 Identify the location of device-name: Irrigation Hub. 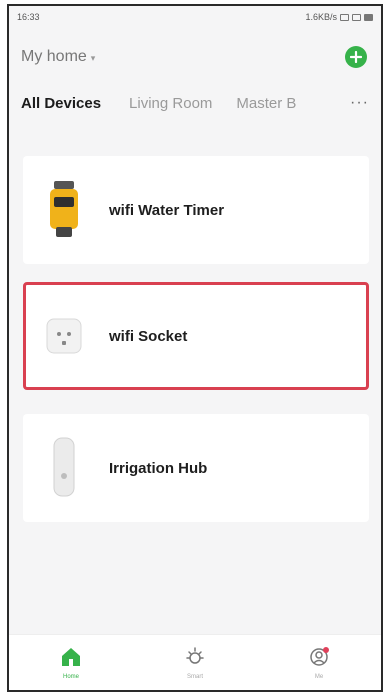
(158, 468).